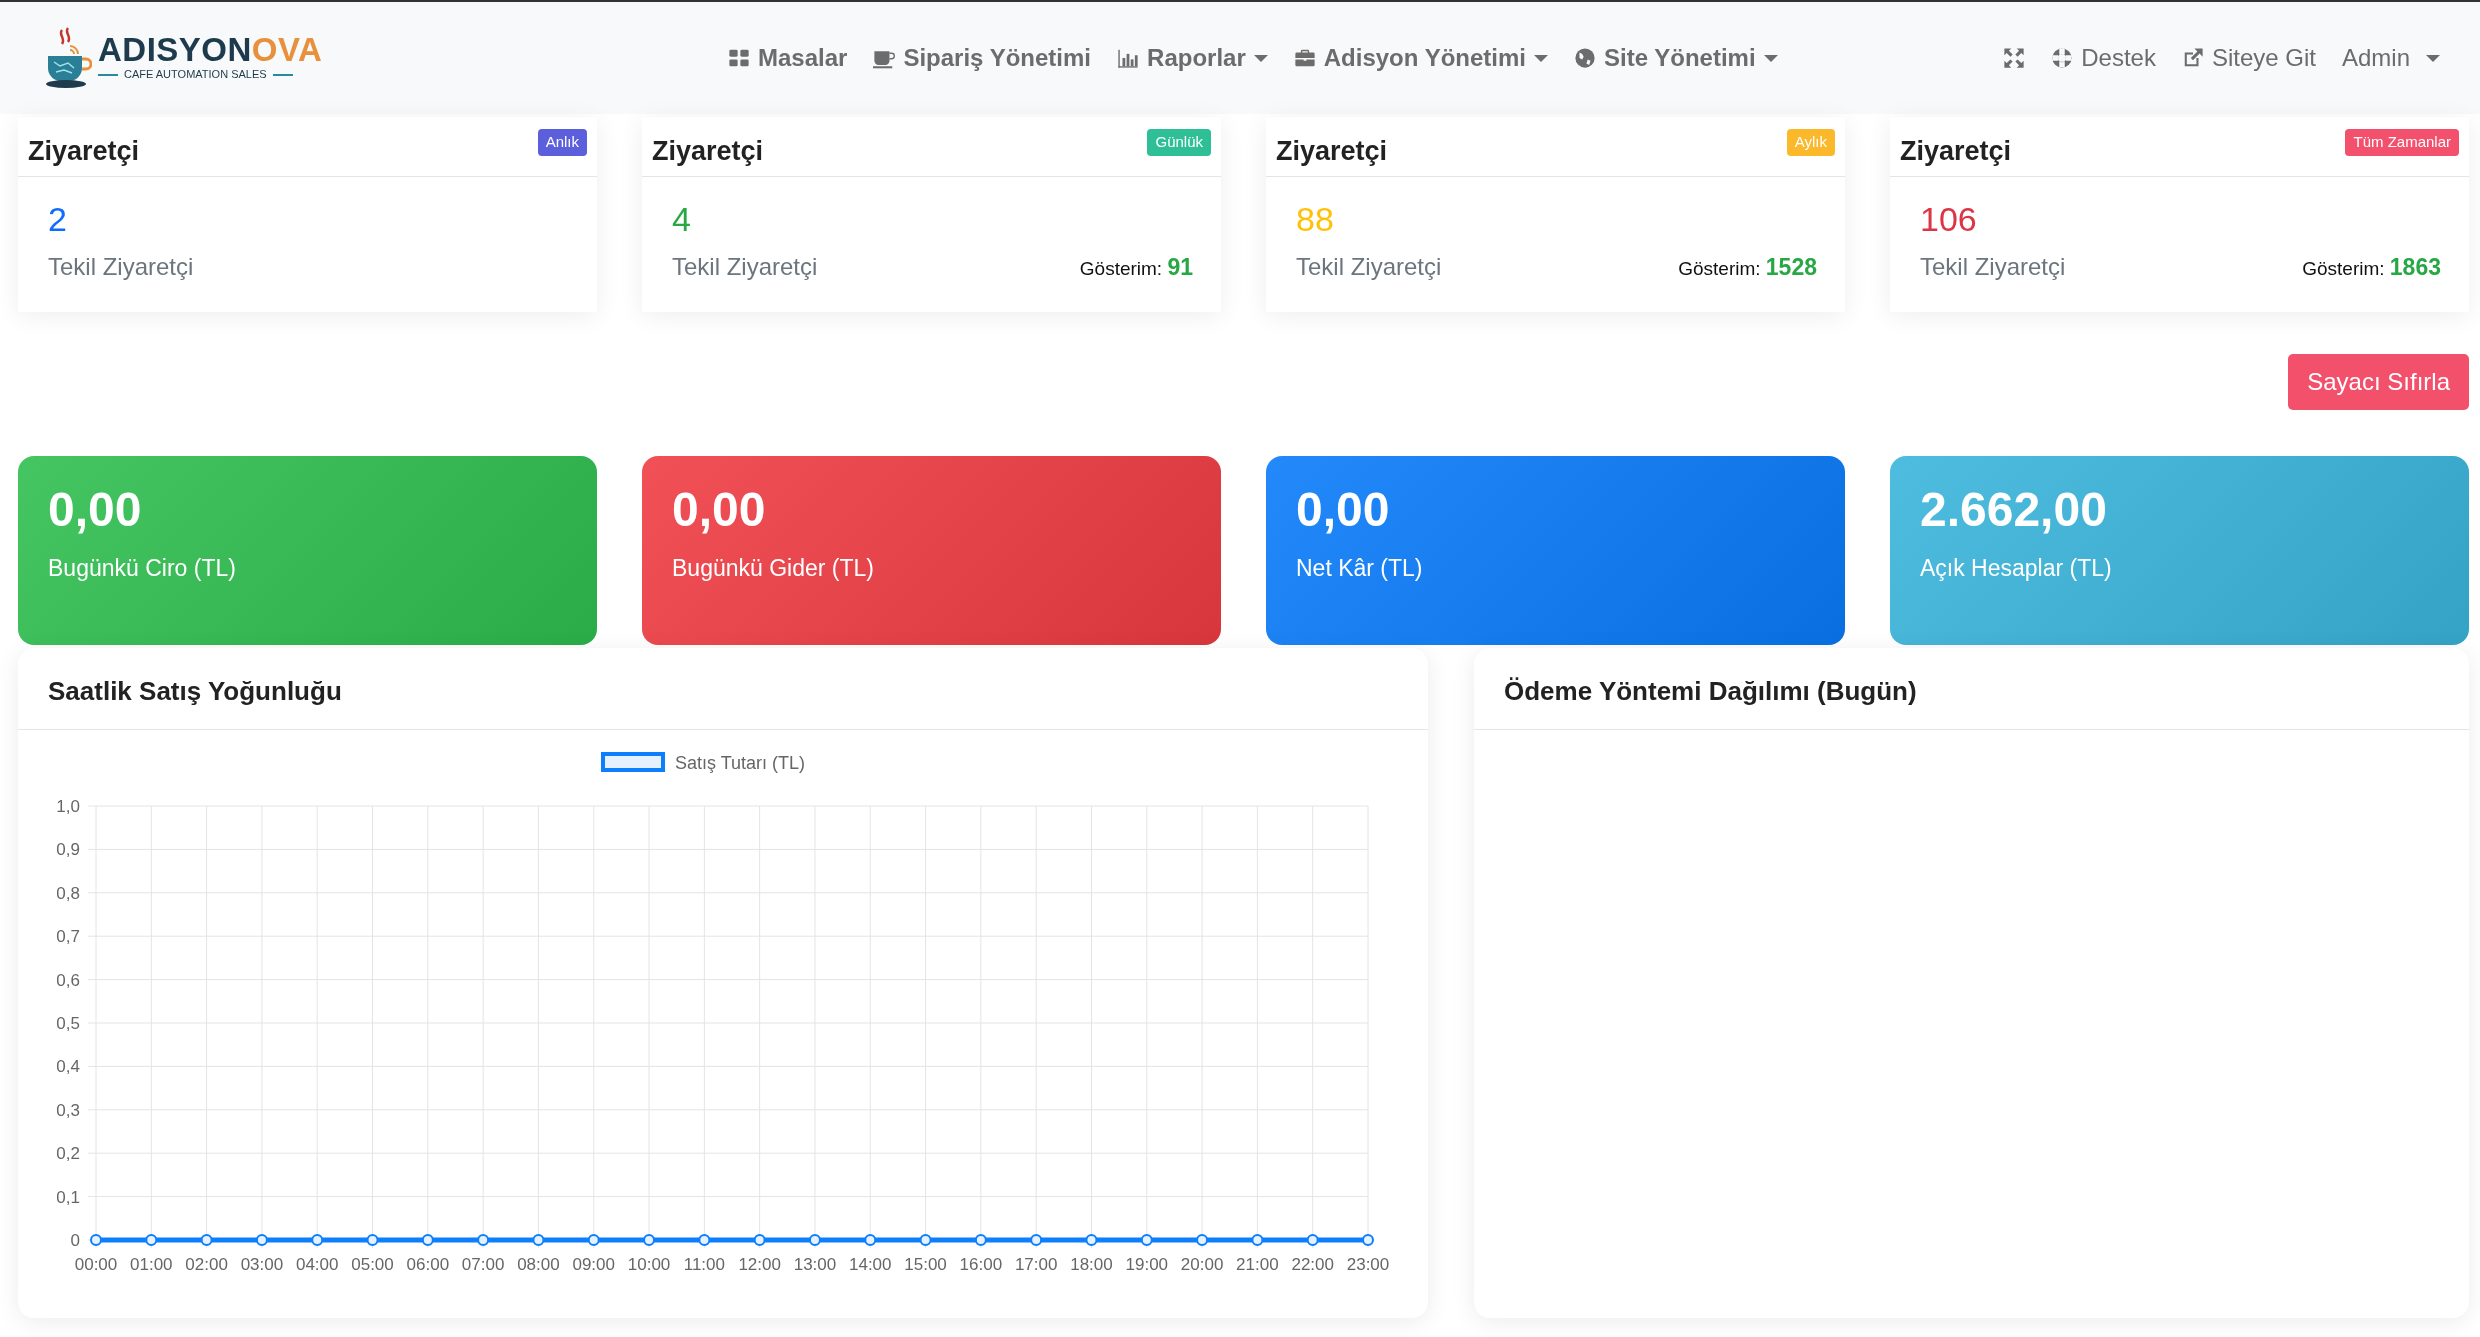  Describe the element at coordinates (1179, 142) in the screenshot. I see `period-tag: Günlük` at that location.